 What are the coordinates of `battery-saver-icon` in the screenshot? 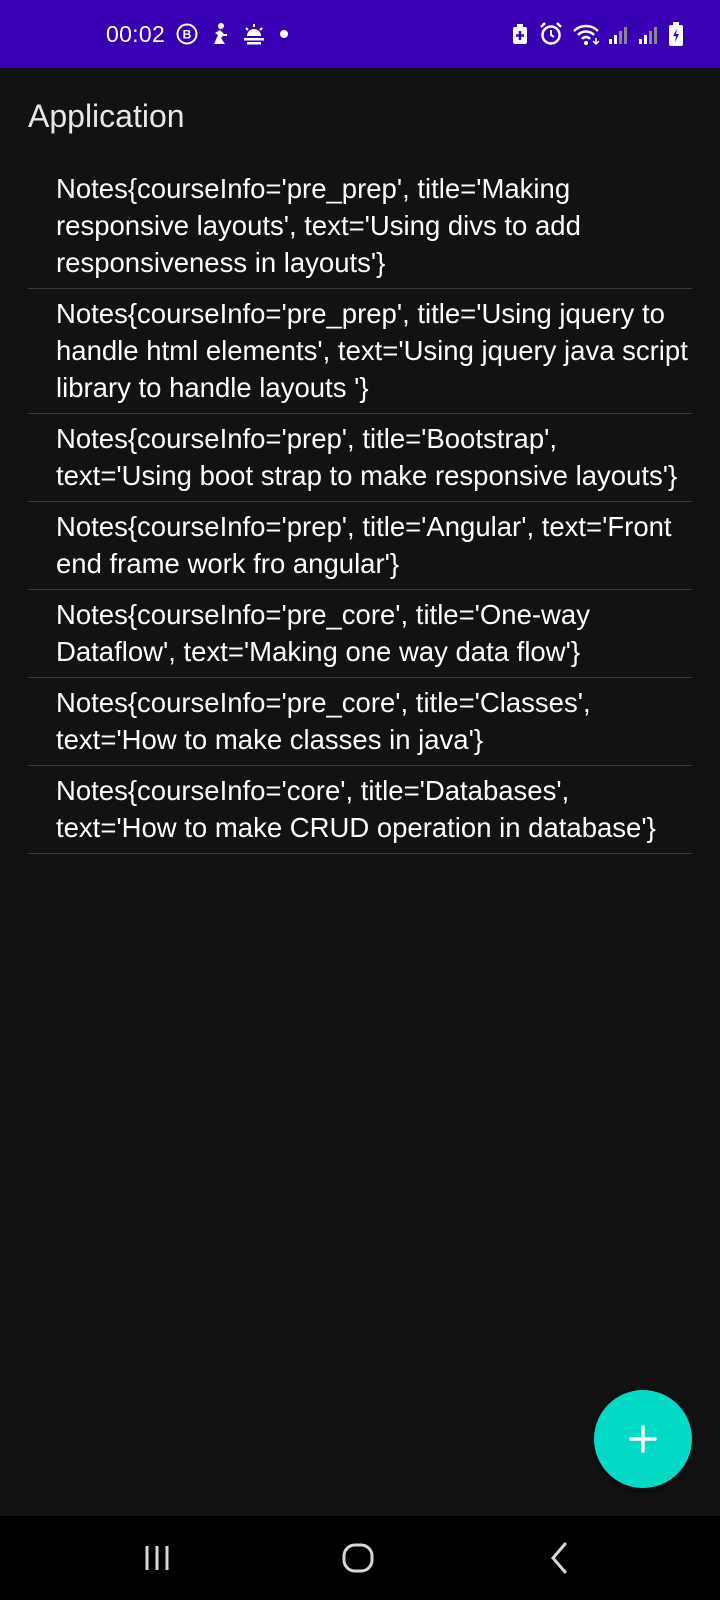 It's located at (520, 34).